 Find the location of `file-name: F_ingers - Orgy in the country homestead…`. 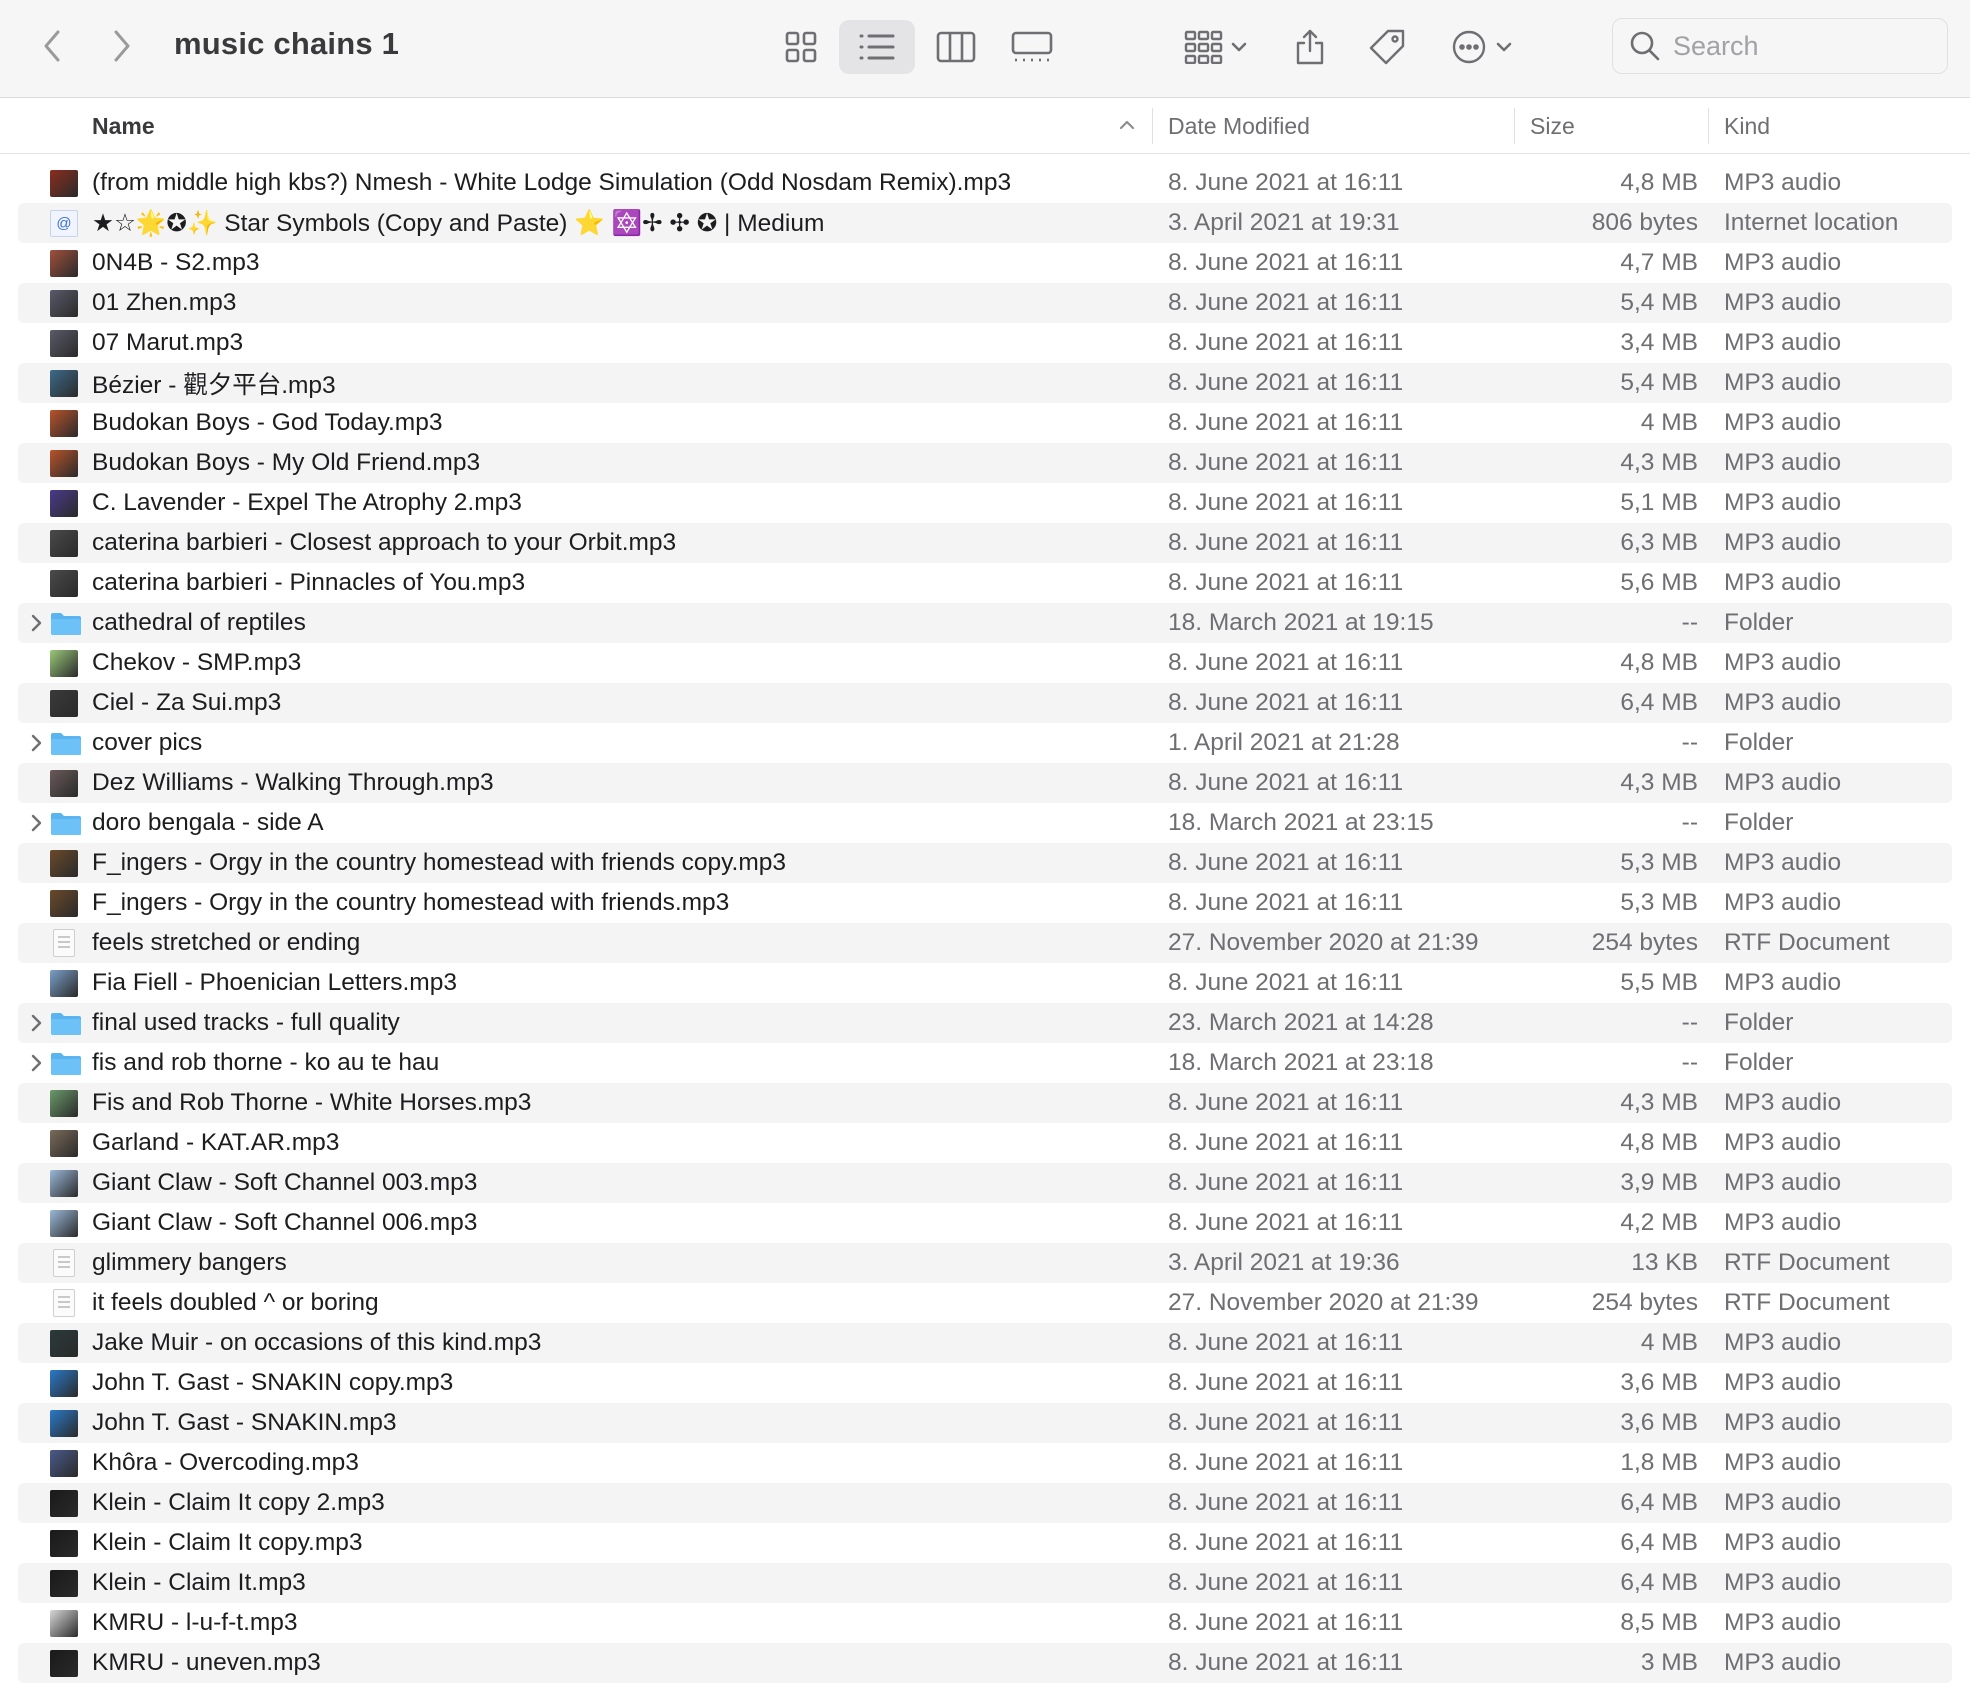

file-name: F_ingers - Orgy in the country homestead… is located at coordinates (411, 902).